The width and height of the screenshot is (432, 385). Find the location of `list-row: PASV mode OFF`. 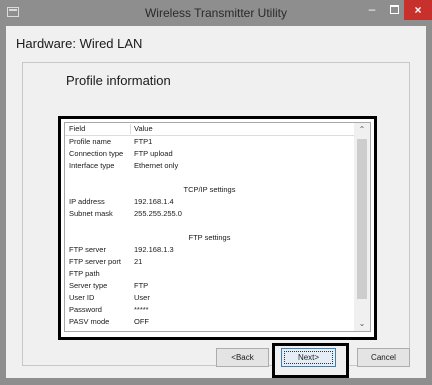

list-row: PASV mode OFF is located at coordinates (209, 320).